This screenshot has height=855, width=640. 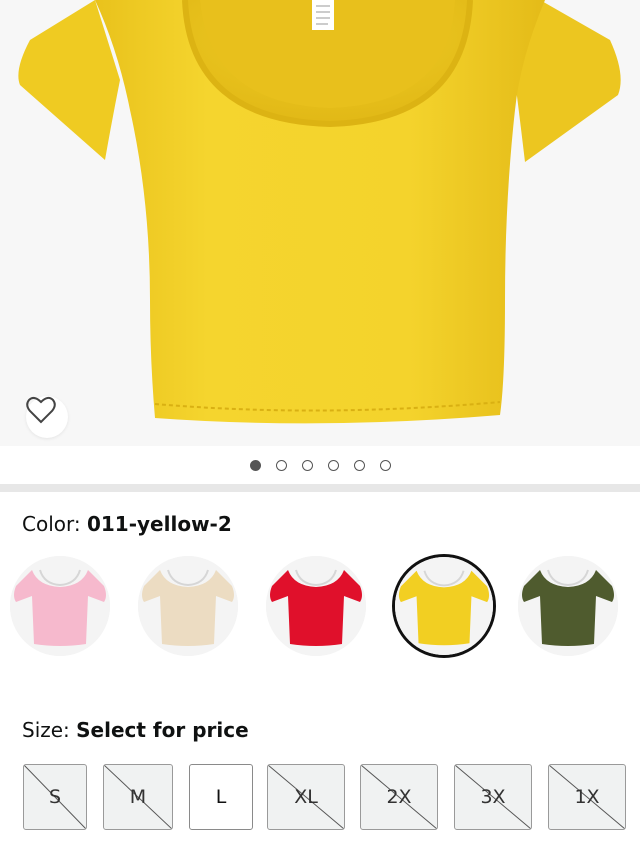 I want to click on size-option-1x: 1X, so click(x=587, y=797).